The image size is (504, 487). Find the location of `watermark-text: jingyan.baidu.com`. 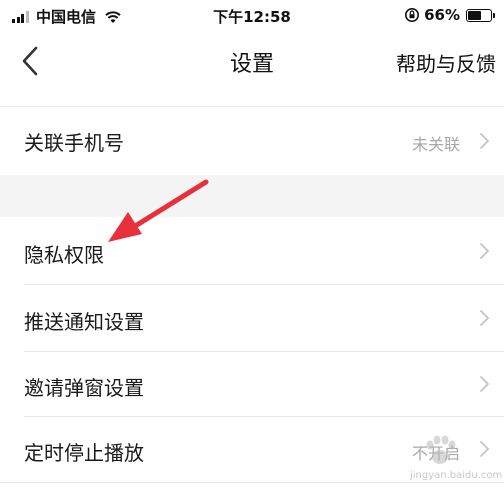

watermark-text: jingyan.baidu.com is located at coordinates (456, 475).